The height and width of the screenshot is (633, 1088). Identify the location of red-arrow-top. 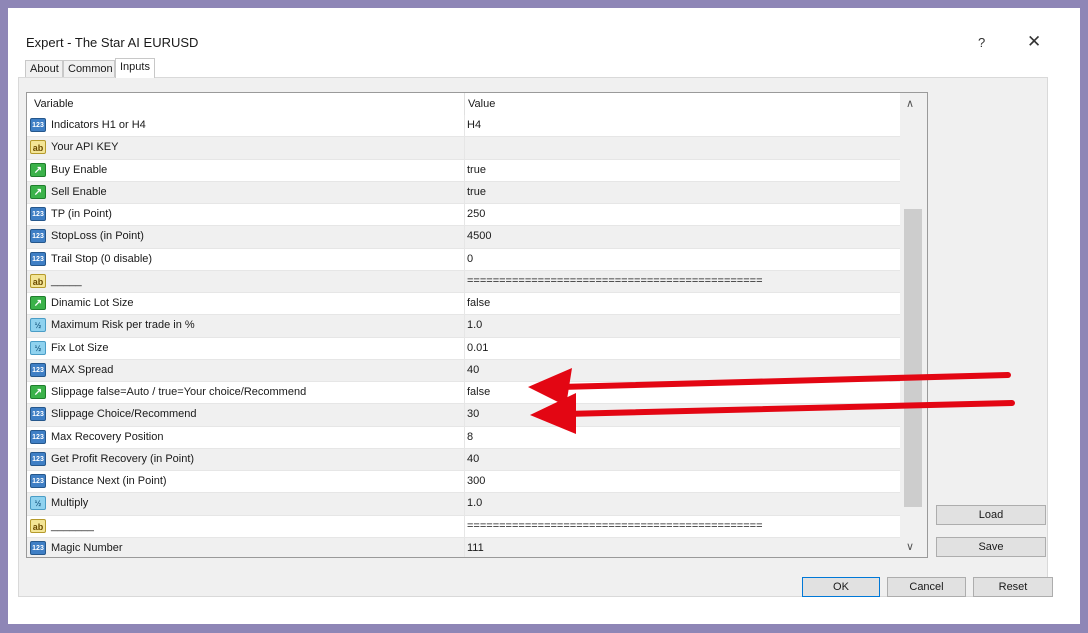
(769, 387).